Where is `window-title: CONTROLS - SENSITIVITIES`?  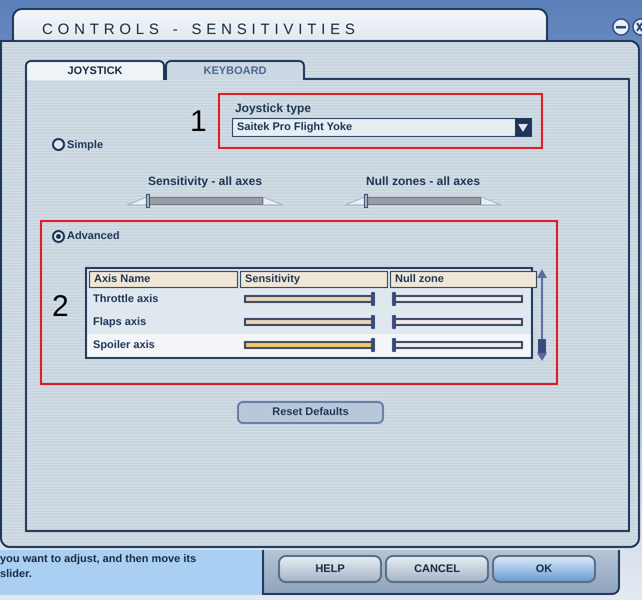 window-title: CONTROLS - SENSITIVITIES is located at coordinates (280, 25).